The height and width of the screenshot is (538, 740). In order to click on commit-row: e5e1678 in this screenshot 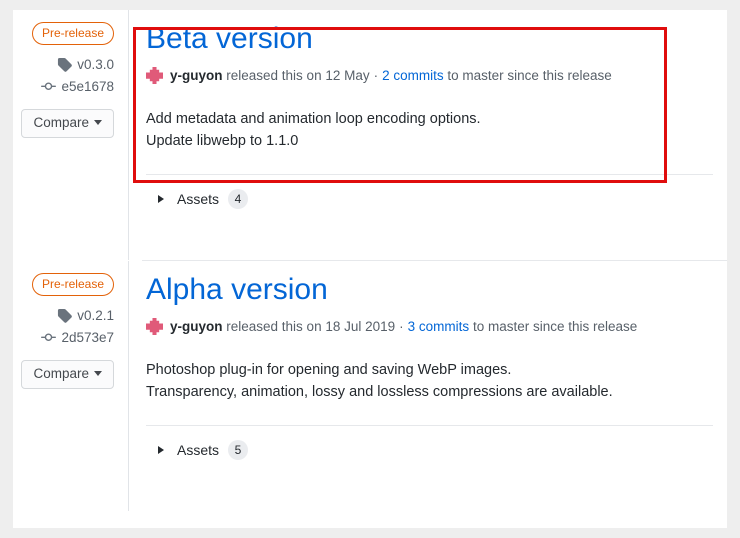, I will do `click(63, 86)`.